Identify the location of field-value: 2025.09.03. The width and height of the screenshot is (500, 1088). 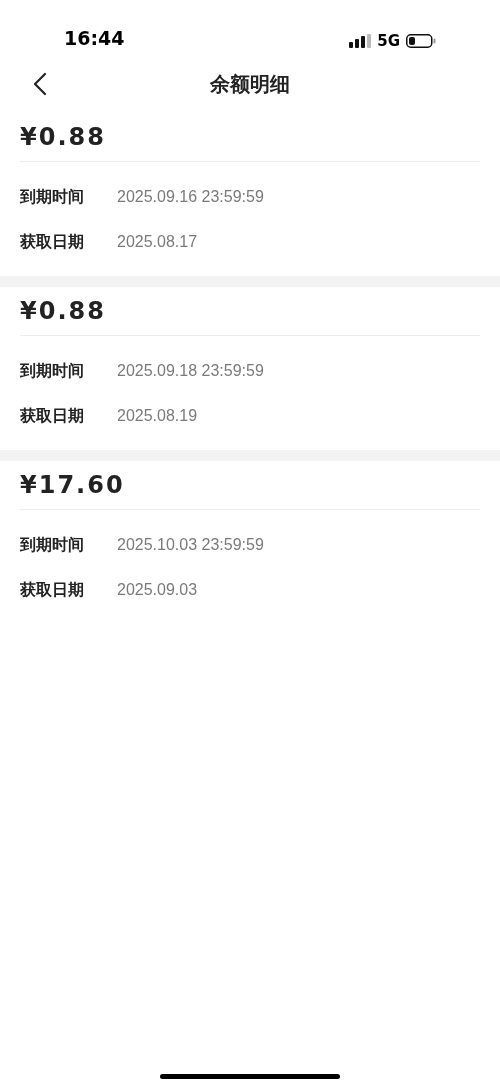
(157, 589).